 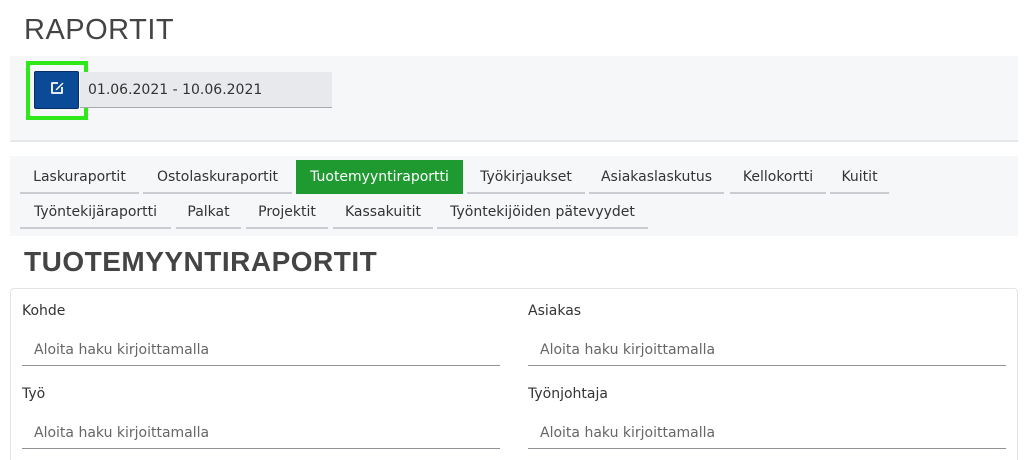 What do you see at coordinates (778, 177) in the screenshot?
I see `tab-kellokortti: Kellokortti` at bounding box center [778, 177].